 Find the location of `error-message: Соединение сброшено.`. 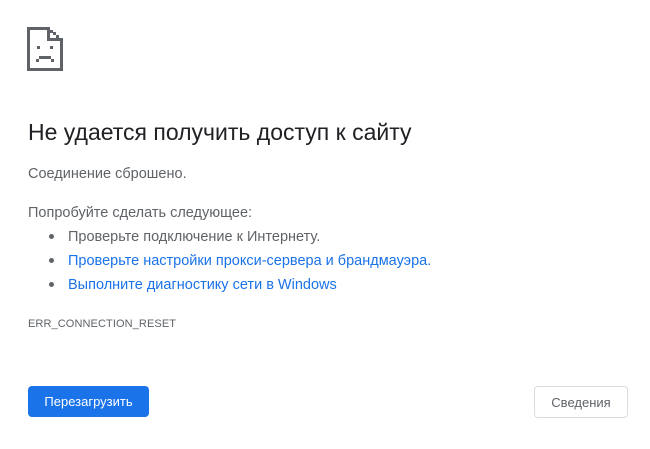

error-message: Соединение сброшено. is located at coordinates (107, 174).